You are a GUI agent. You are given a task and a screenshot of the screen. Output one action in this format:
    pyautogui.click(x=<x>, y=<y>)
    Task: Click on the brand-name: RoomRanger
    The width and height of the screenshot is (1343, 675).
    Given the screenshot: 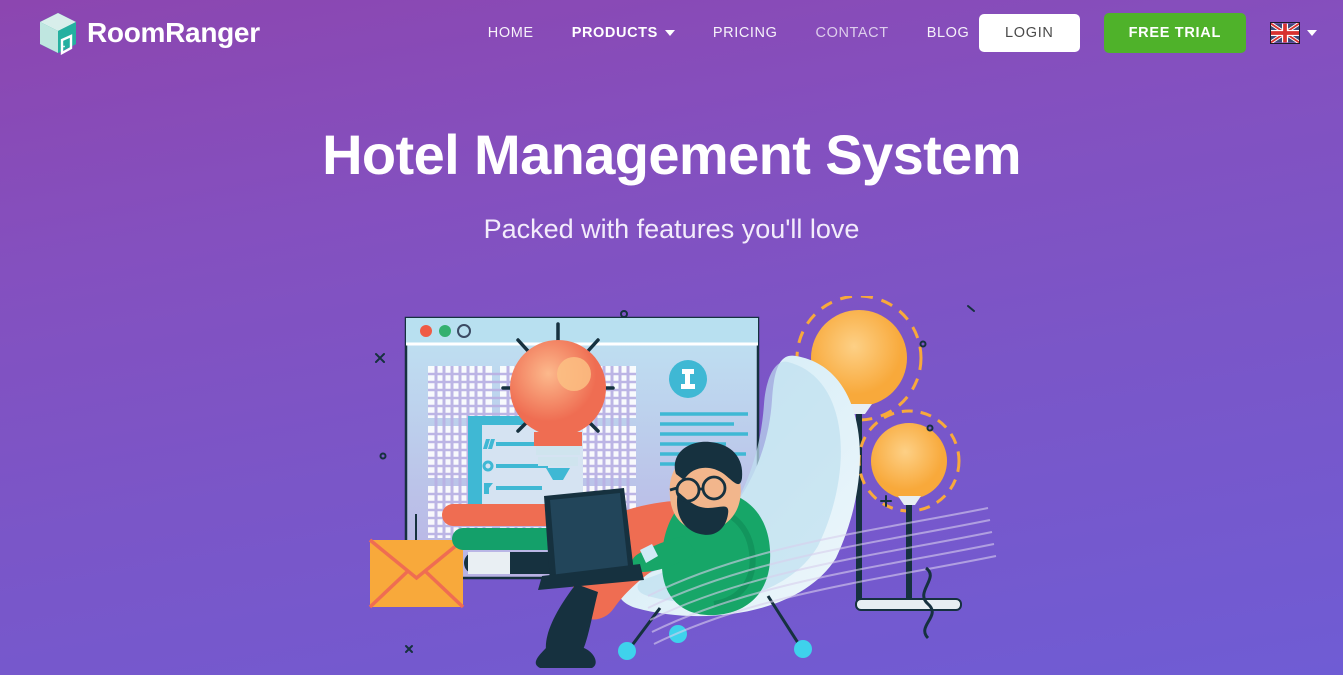 What is the action you would take?
    pyautogui.click(x=173, y=32)
    